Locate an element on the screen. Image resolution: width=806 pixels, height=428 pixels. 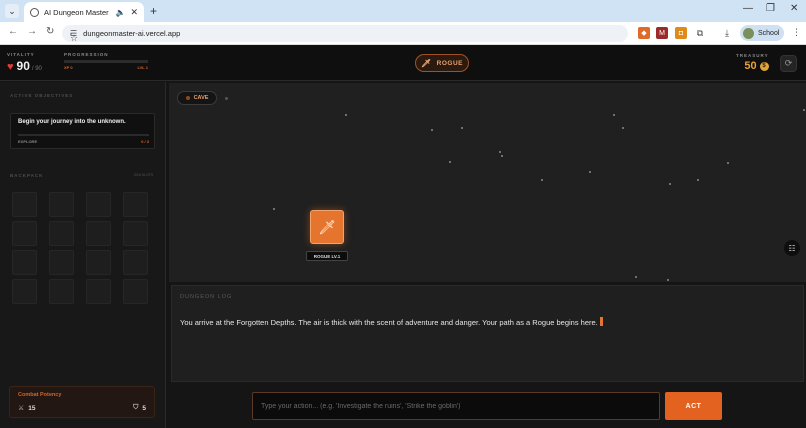
location-name: CAVE is located at coordinates (201, 98).